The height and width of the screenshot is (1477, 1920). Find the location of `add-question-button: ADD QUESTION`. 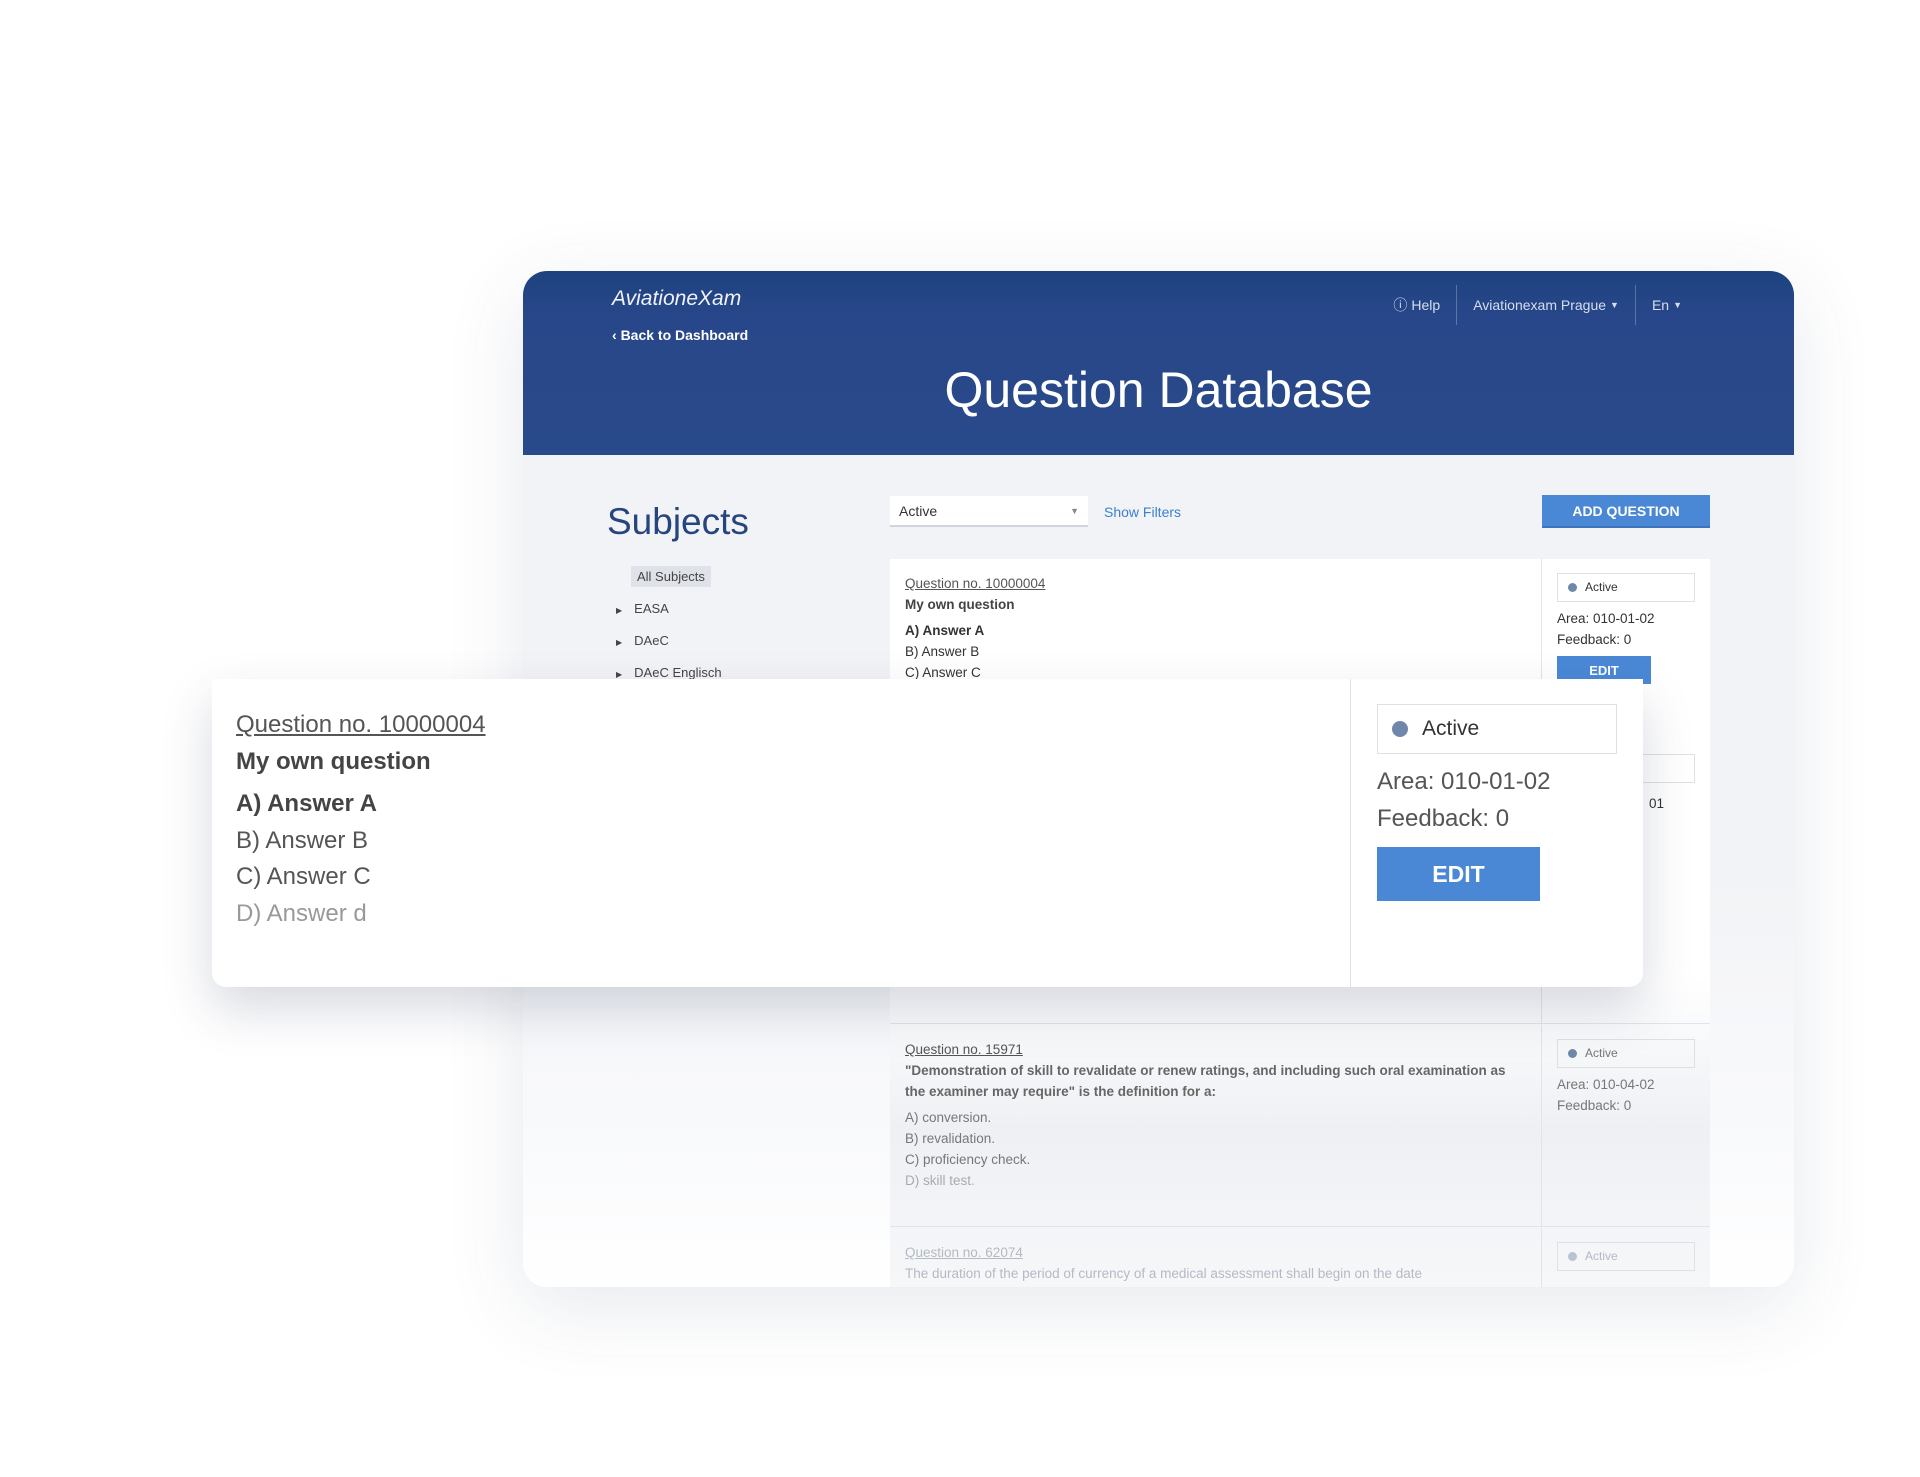

add-question-button: ADD QUESTION is located at coordinates (1626, 511).